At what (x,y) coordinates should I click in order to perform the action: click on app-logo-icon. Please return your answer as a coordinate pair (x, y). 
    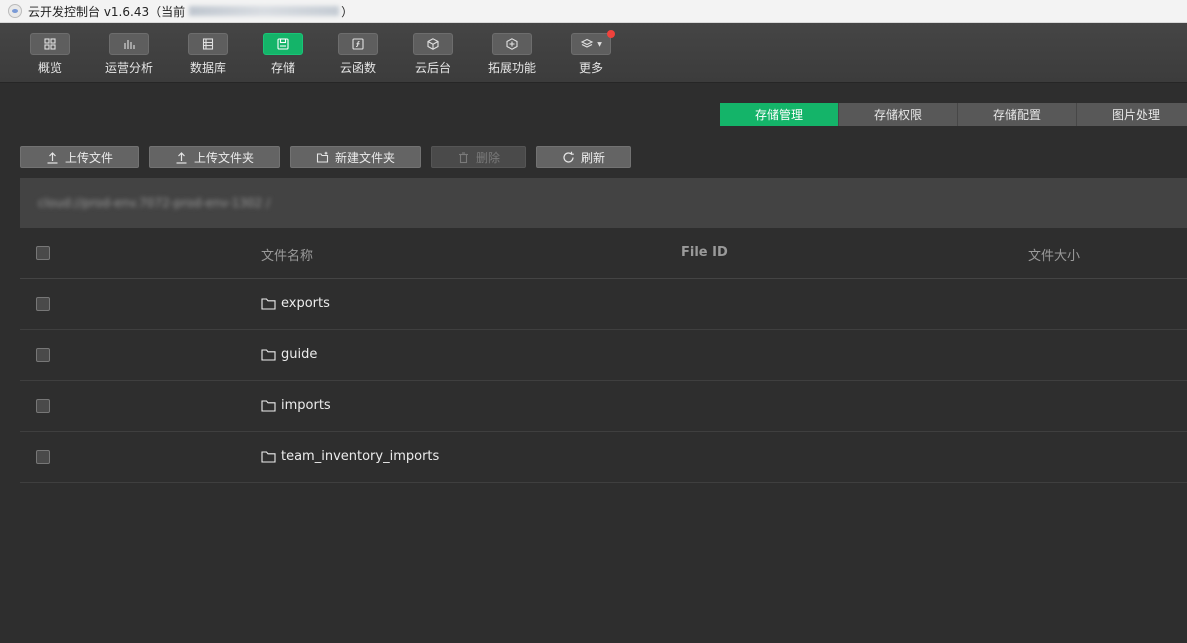
    Looking at the image, I should click on (15, 11).